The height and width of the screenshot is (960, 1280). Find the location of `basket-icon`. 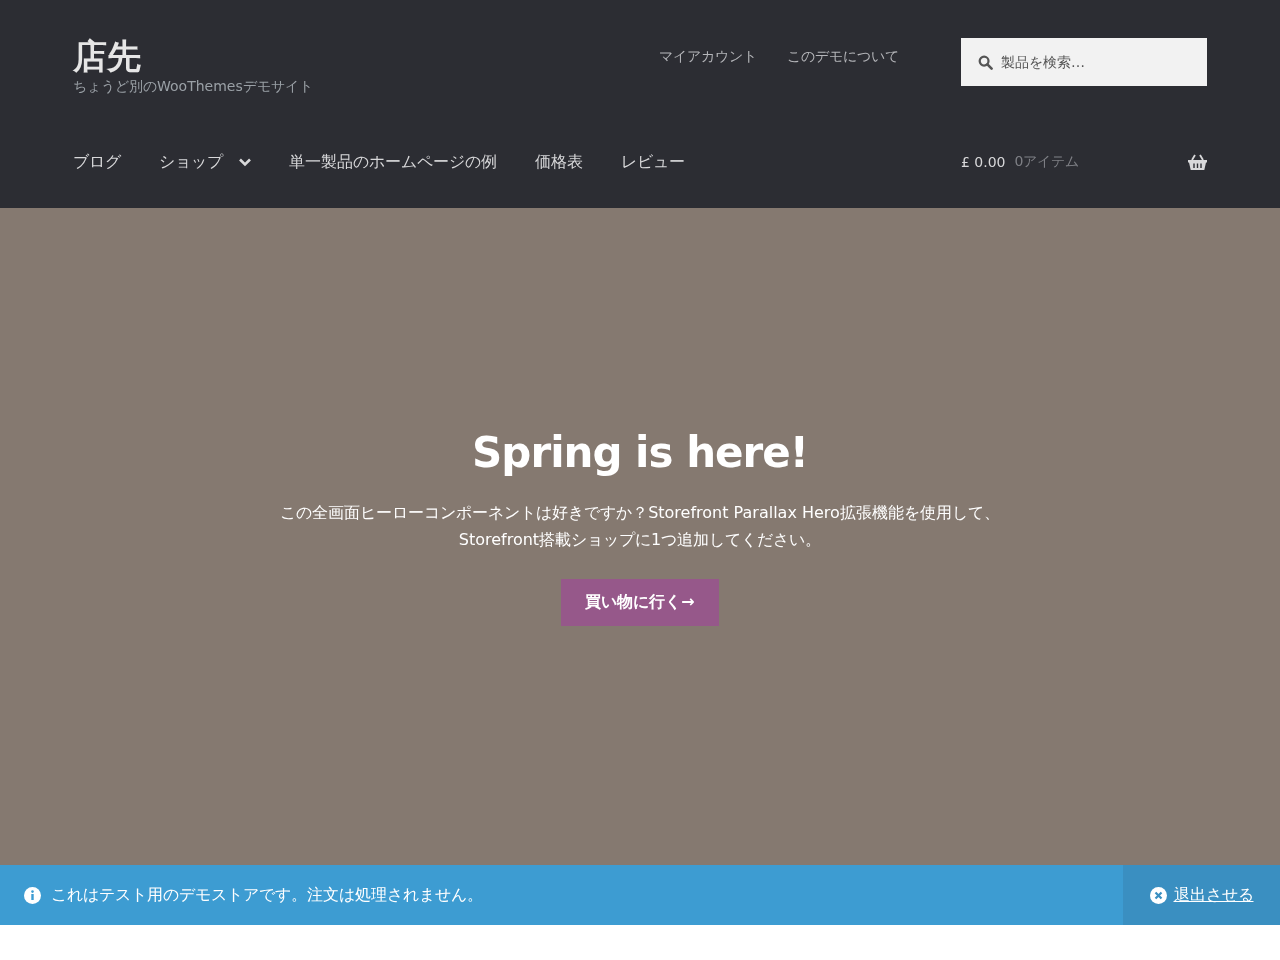

basket-icon is located at coordinates (1197, 162).